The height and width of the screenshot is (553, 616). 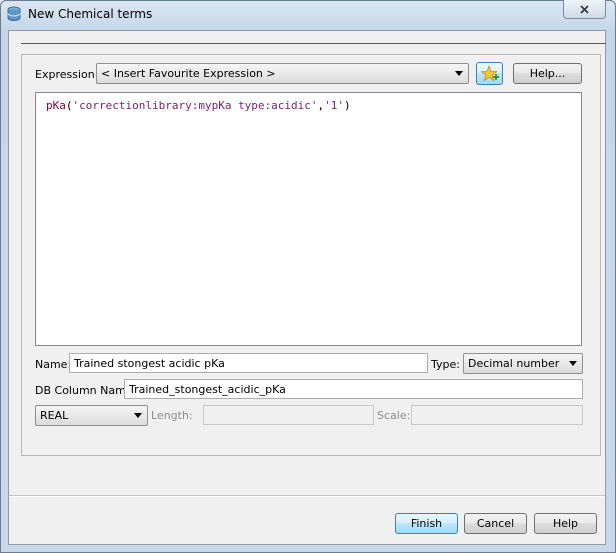 What do you see at coordinates (90, 14) in the screenshot?
I see `window-title: New Chemical terms` at bounding box center [90, 14].